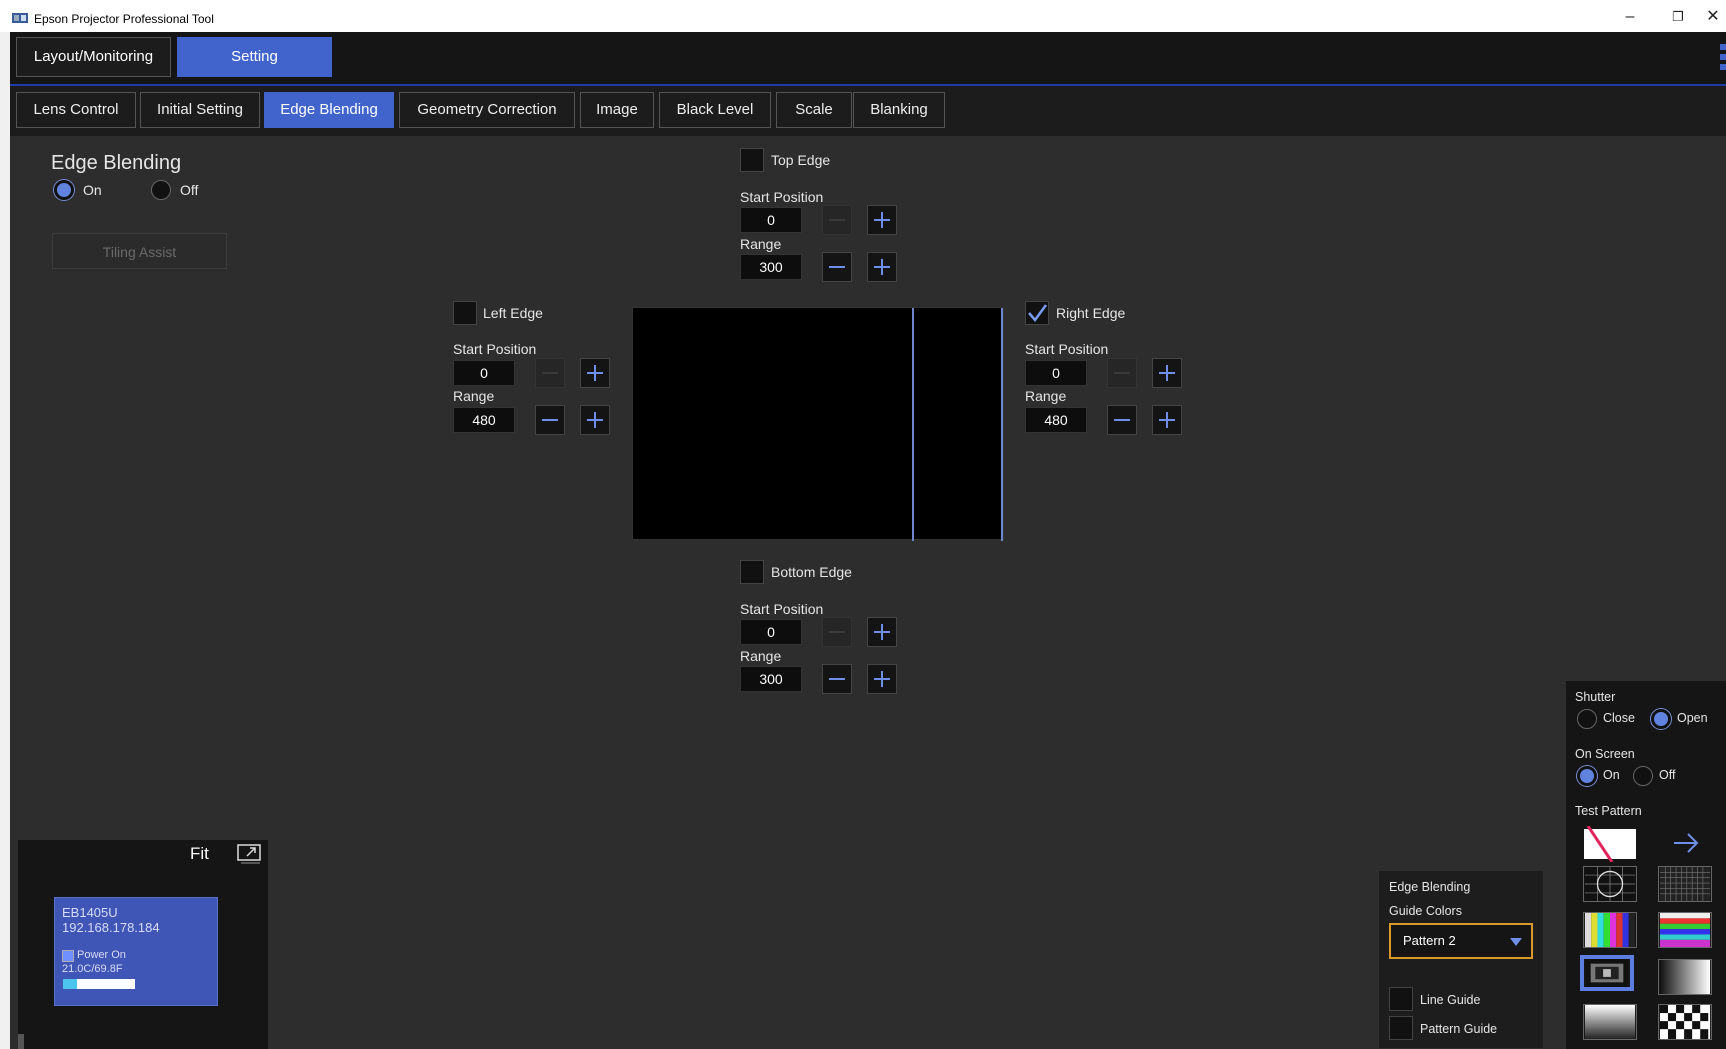  Describe the element at coordinates (139, 251) in the screenshot. I see `tiling-assist-button: Tiling Assist` at that location.